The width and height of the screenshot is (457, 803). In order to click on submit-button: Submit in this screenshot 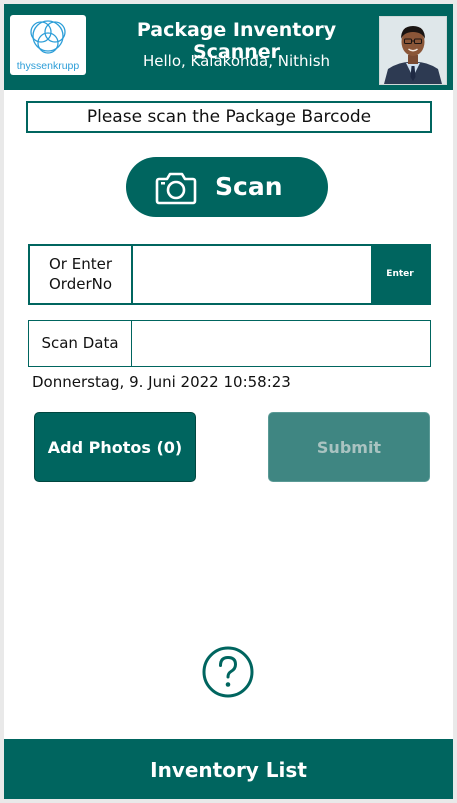, I will do `click(349, 447)`.